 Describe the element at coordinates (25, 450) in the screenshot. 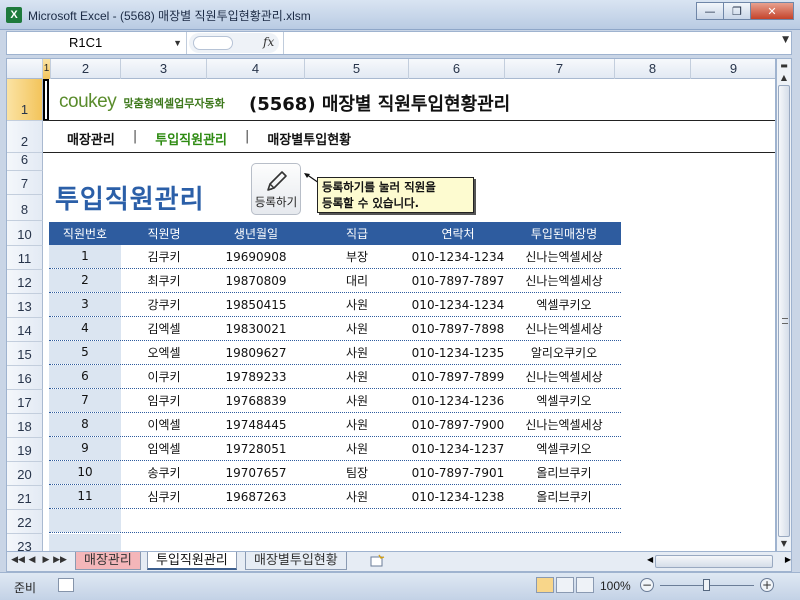

I see `row-header: 19` at that location.